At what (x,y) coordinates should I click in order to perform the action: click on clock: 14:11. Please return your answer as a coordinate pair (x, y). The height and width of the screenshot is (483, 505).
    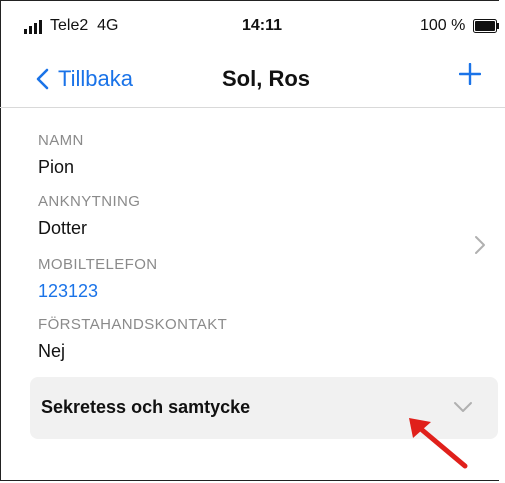
    Looking at the image, I should click on (262, 25).